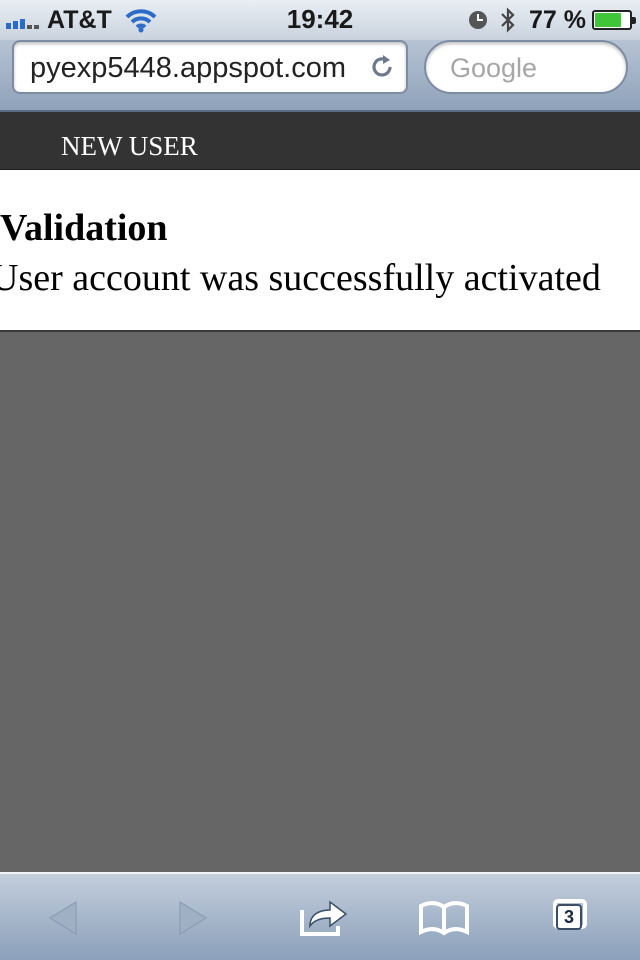  Describe the element at coordinates (608, 20) in the screenshot. I see `battery-fill` at that location.